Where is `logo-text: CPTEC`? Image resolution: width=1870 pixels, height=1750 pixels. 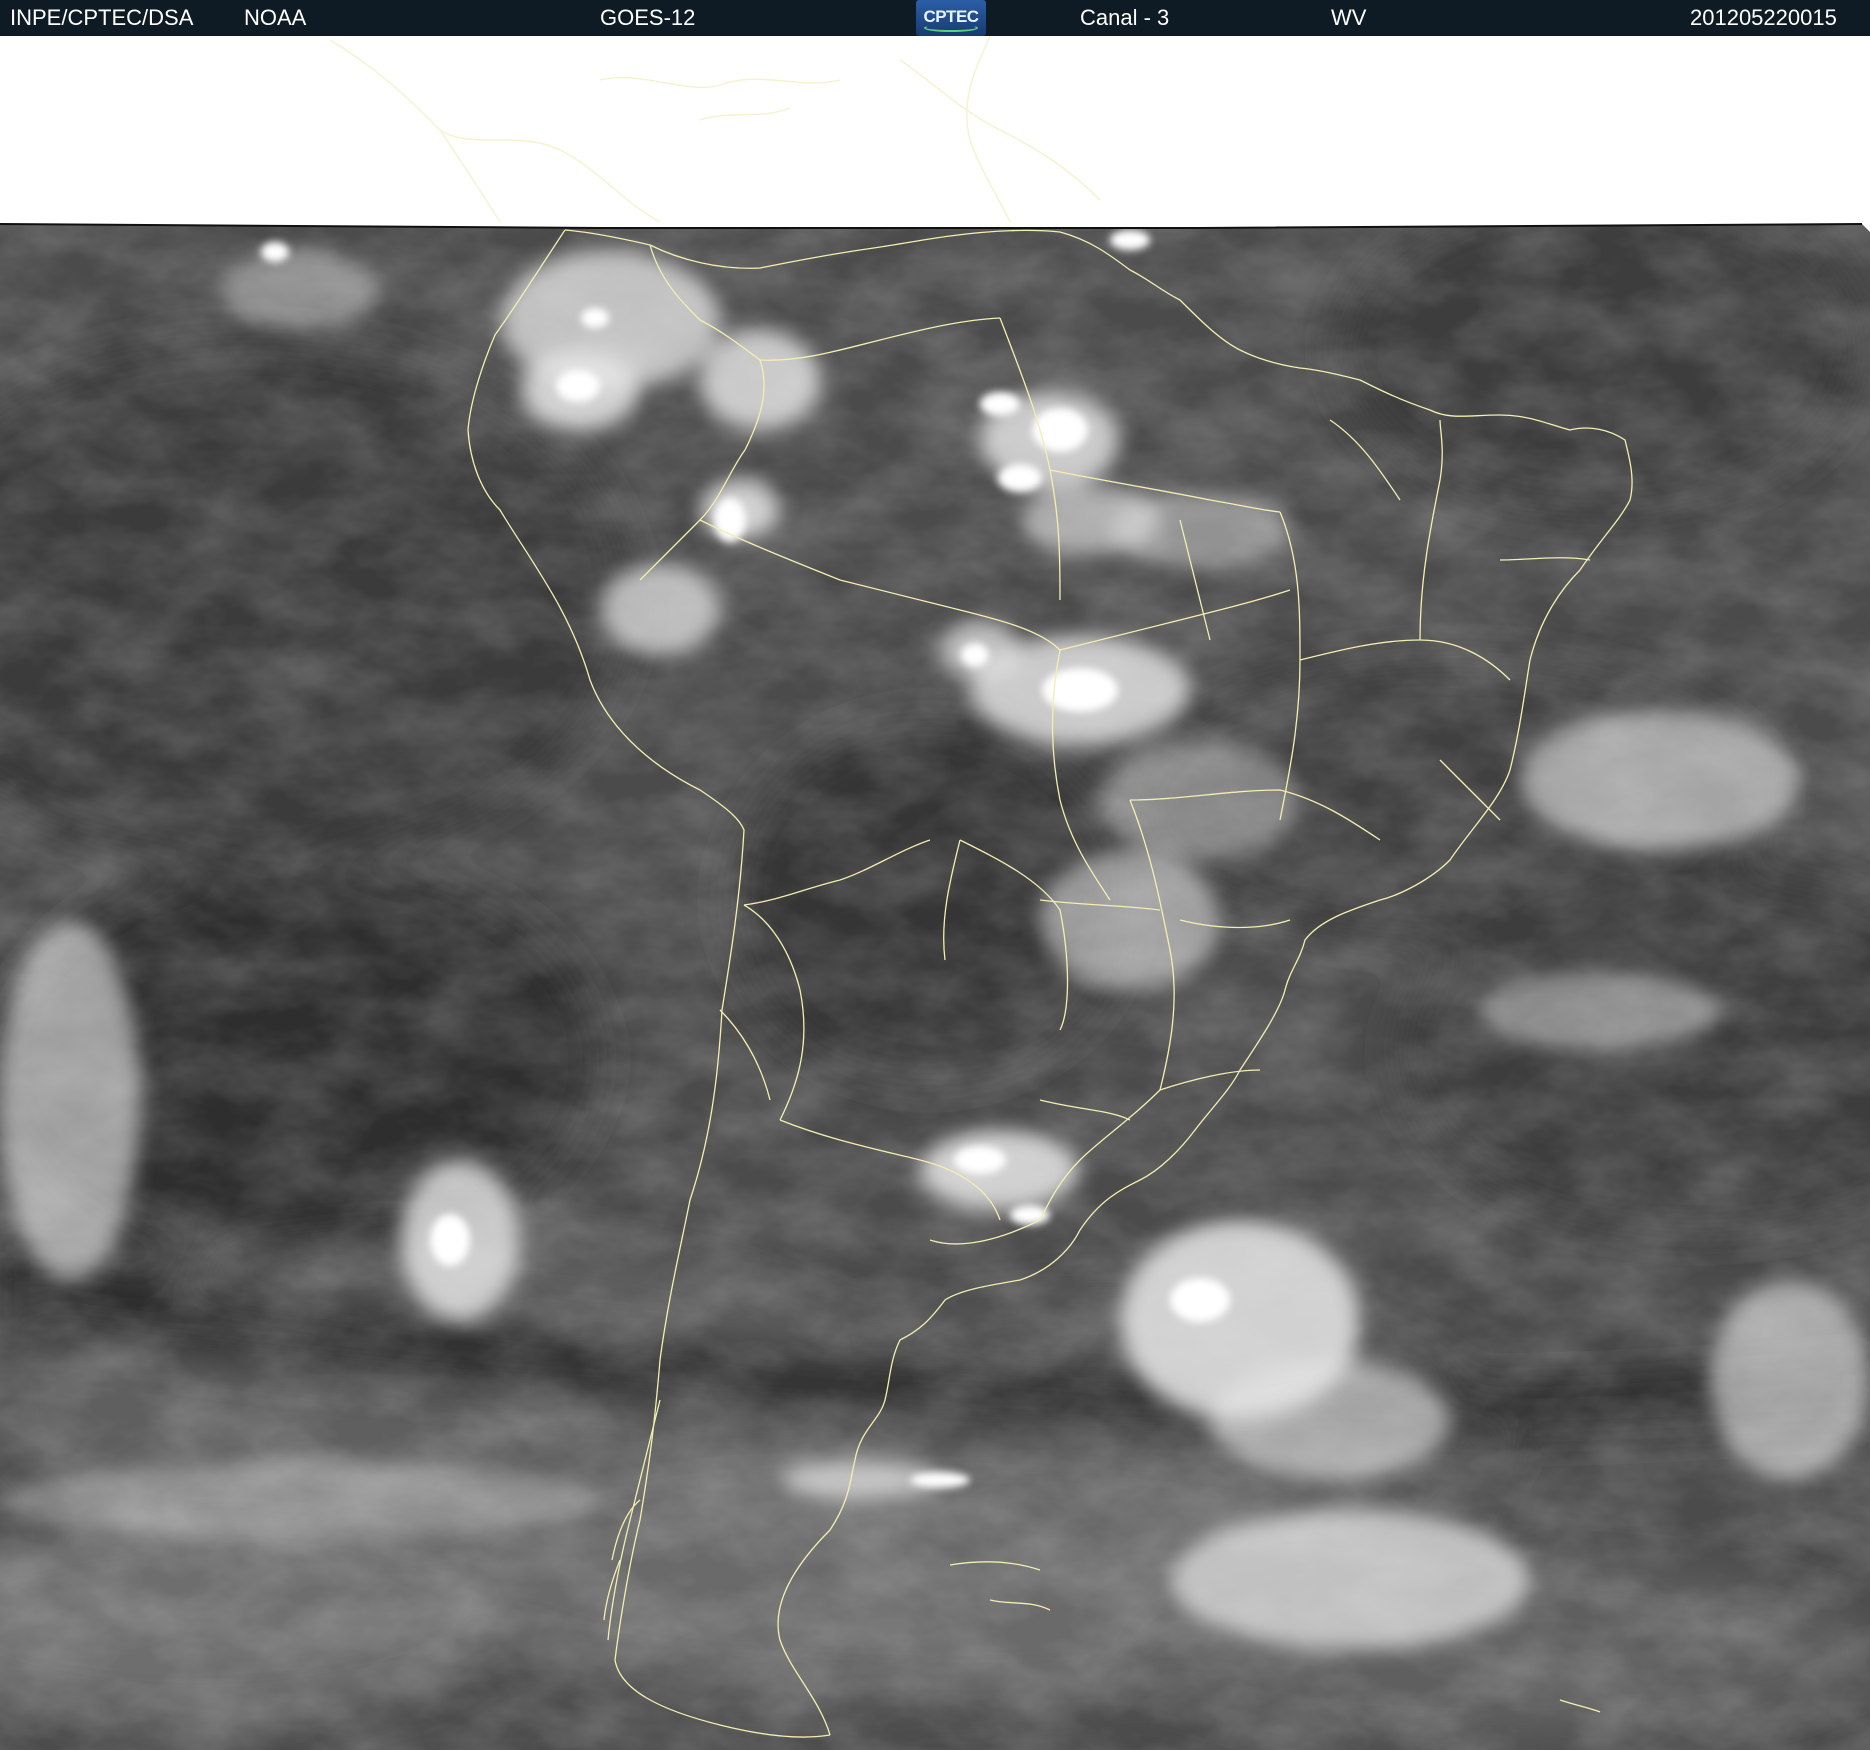
logo-text: CPTEC is located at coordinates (951, 16).